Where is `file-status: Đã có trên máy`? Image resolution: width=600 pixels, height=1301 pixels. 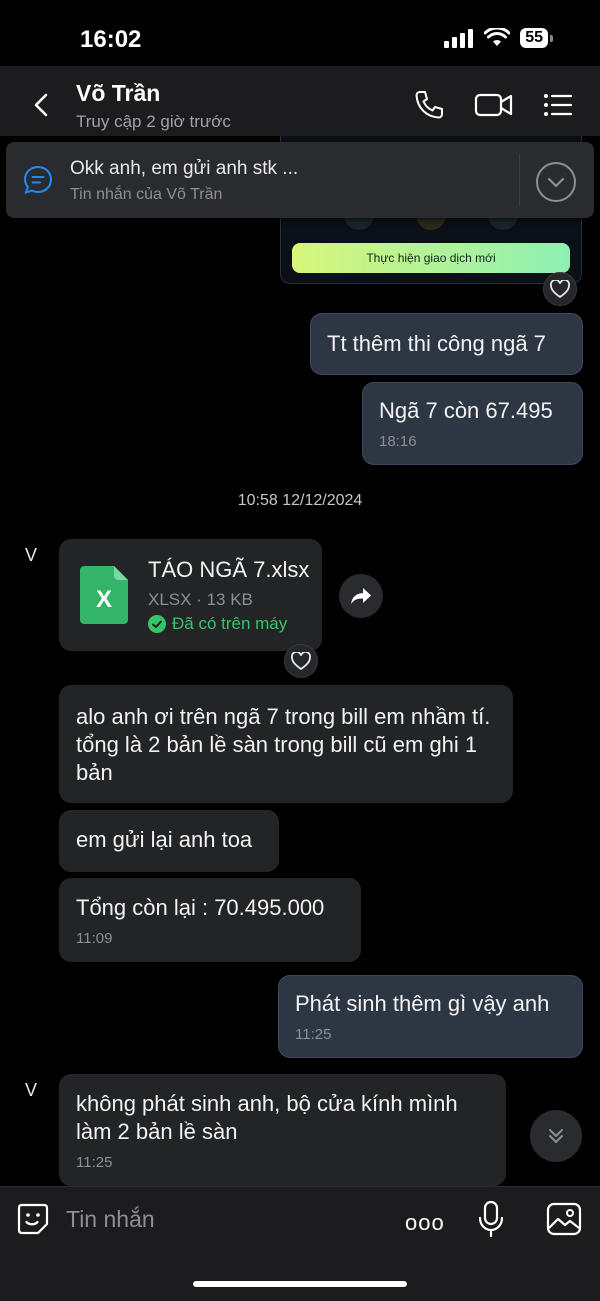 file-status: Đã có trên máy is located at coordinates (217, 624).